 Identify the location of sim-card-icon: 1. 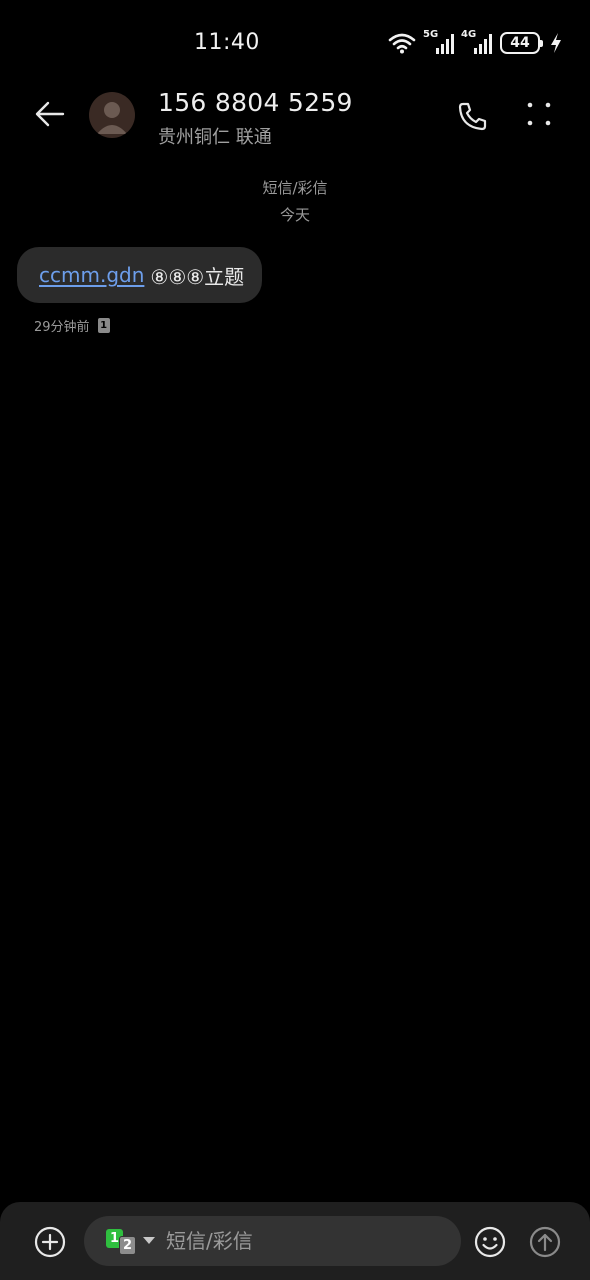
(103, 325).